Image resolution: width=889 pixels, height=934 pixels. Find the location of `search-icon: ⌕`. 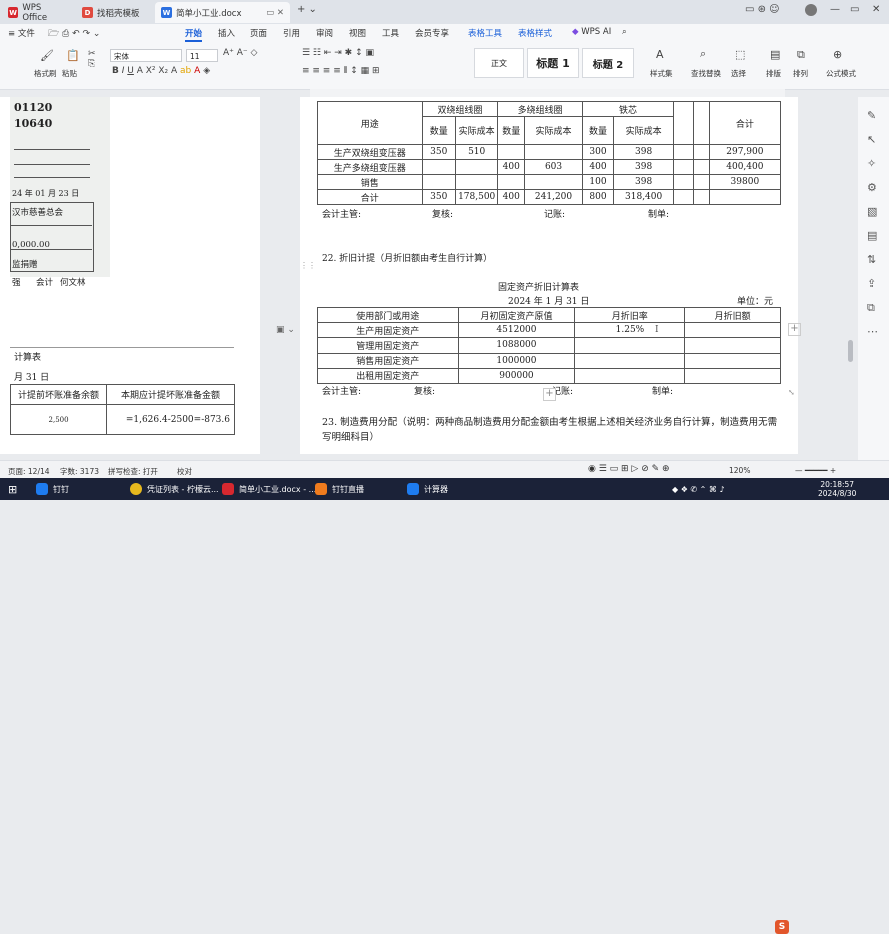

search-icon: ⌕ is located at coordinates (624, 32).